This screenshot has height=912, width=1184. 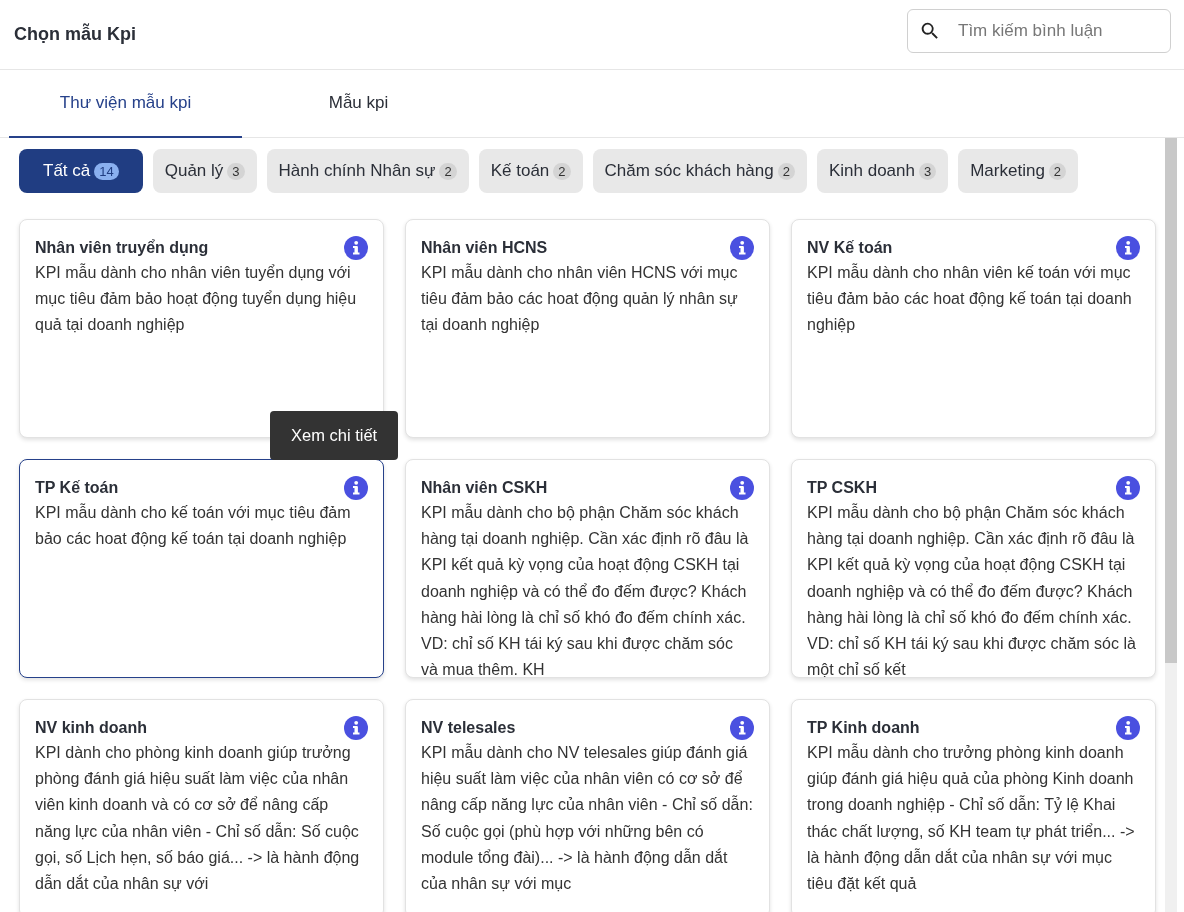 What do you see at coordinates (580, 299) in the screenshot?
I see `card-description: KPI mẫu dành cho nhân viên HCNS với mục tiêu đảm bảo các hoat động quản lý nhân sự tại doanh nghiệp` at bounding box center [580, 299].